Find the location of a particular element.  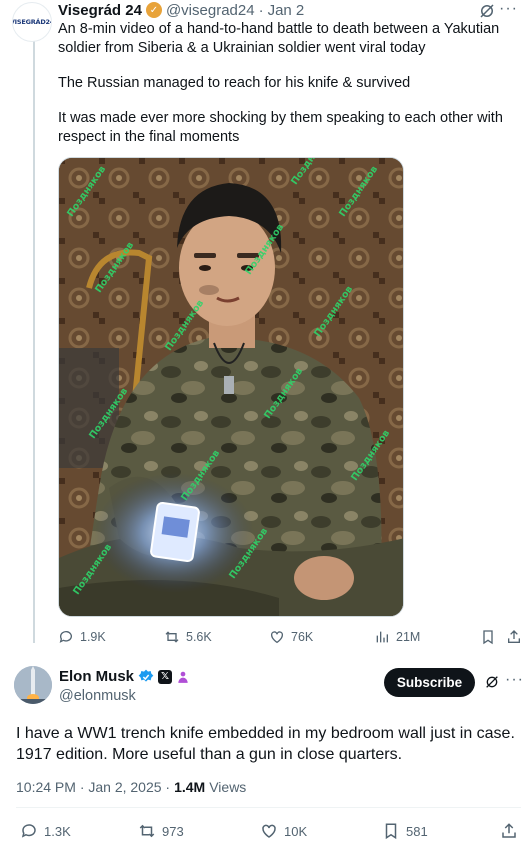

parent-author-handle: @visegrad24 is located at coordinates (210, 10).